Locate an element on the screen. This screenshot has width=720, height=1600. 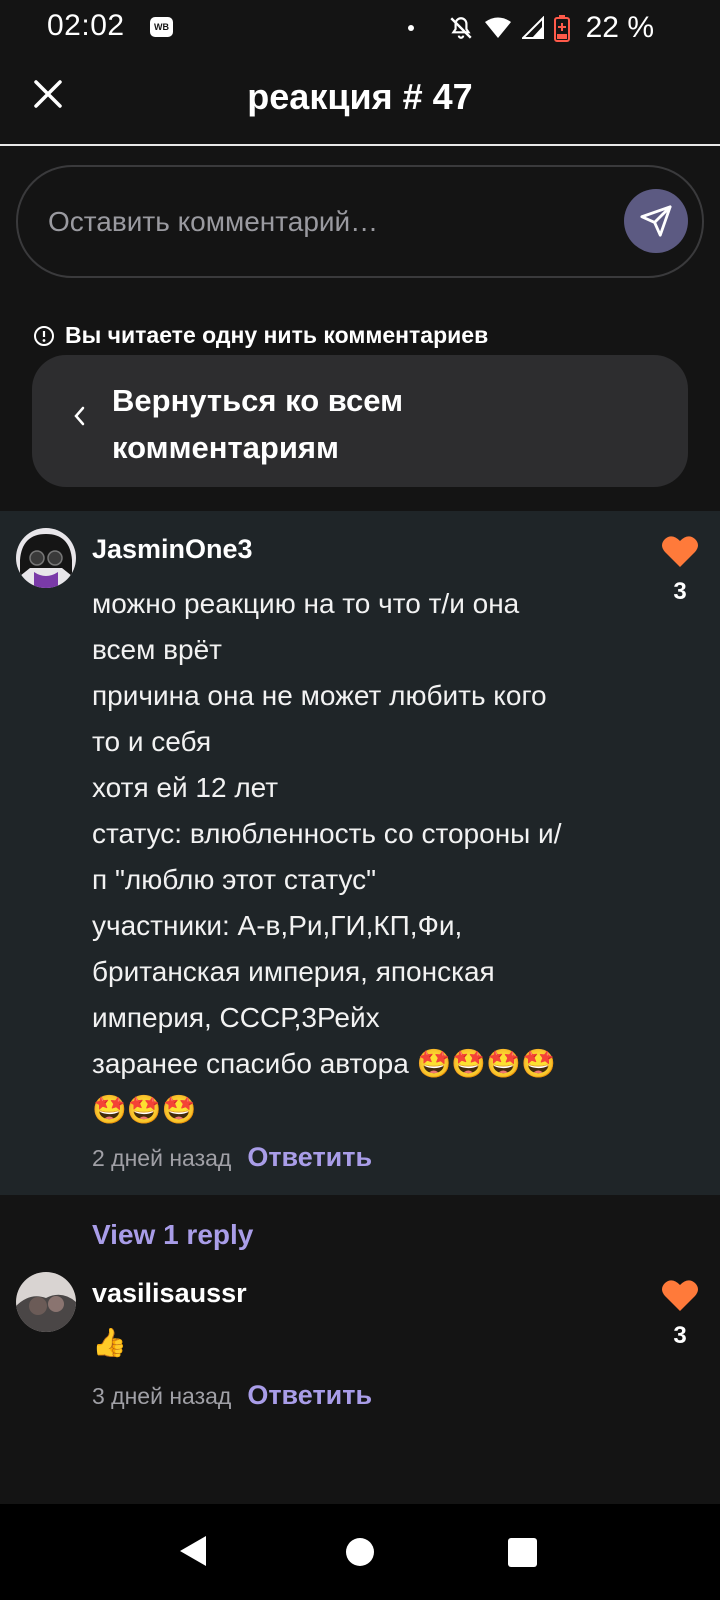
wb-app-icon: WB is located at coordinates (161, 27).